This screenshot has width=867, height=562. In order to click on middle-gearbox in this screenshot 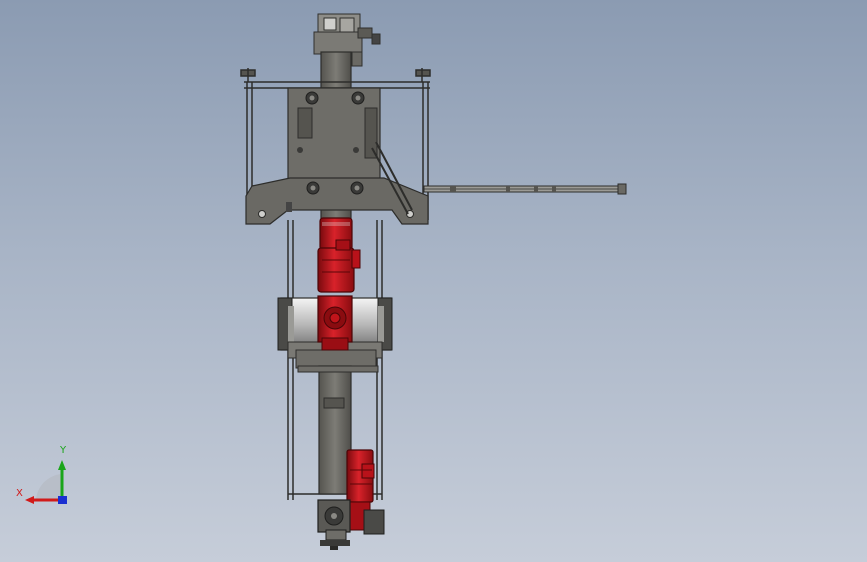, I will do `click(335, 323)`.